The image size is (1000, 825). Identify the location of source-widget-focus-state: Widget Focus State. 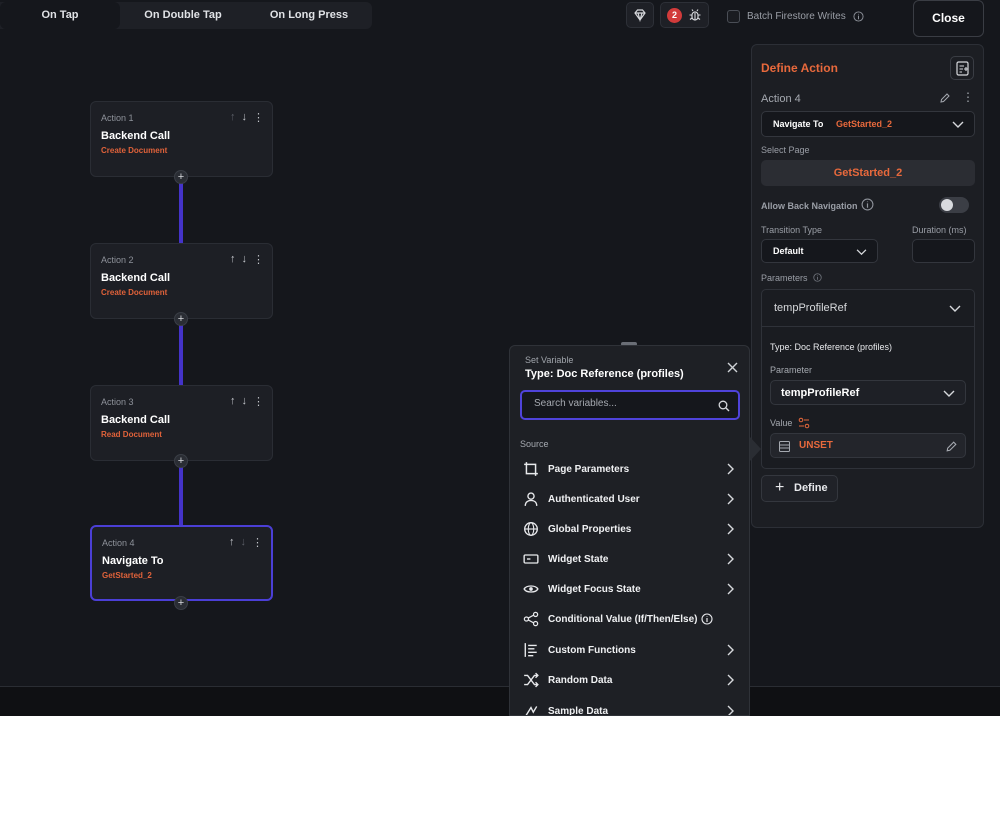
(629, 589).